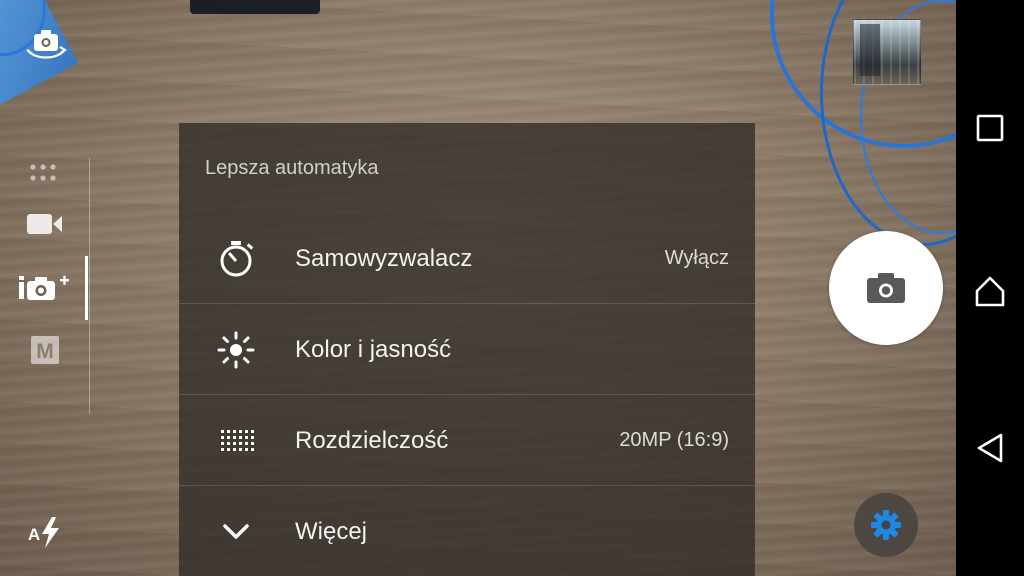  I want to click on menu-item-label: Więcej, so click(331, 531).